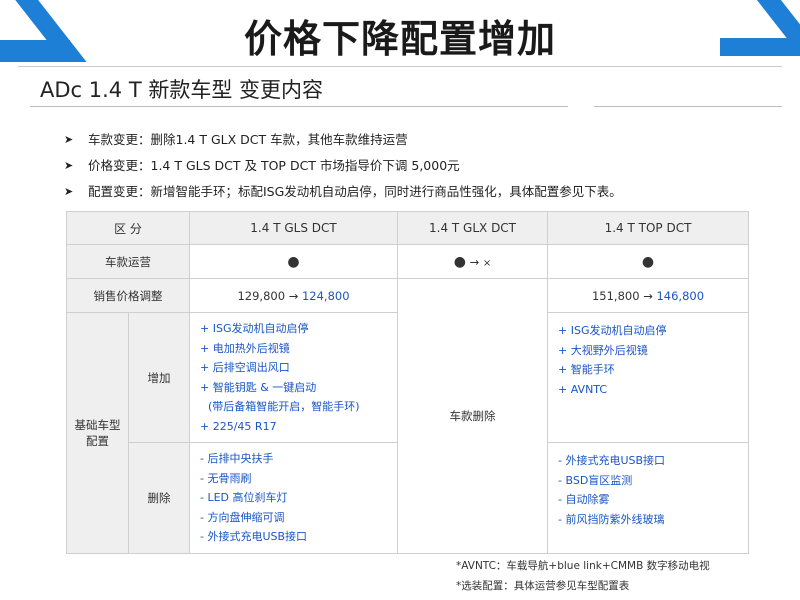 The width and height of the screenshot is (800, 600). What do you see at coordinates (299, 106) in the screenshot?
I see `subtitle-rule-left` at bounding box center [299, 106].